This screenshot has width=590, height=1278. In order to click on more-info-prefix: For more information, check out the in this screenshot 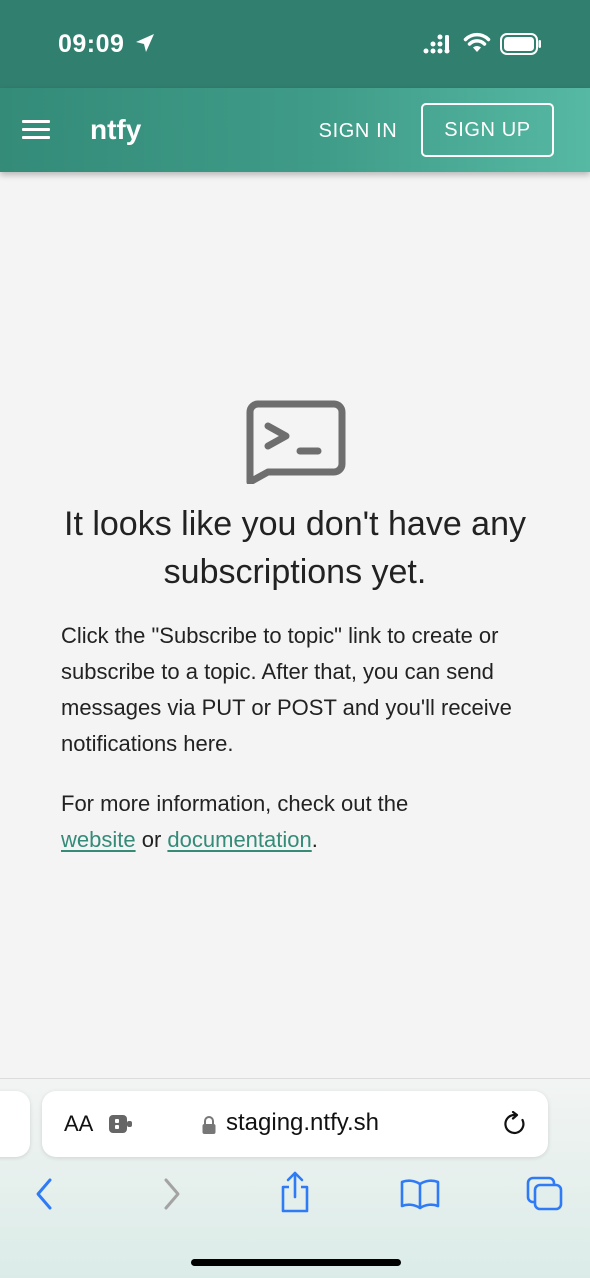, I will do `click(235, 803)`.